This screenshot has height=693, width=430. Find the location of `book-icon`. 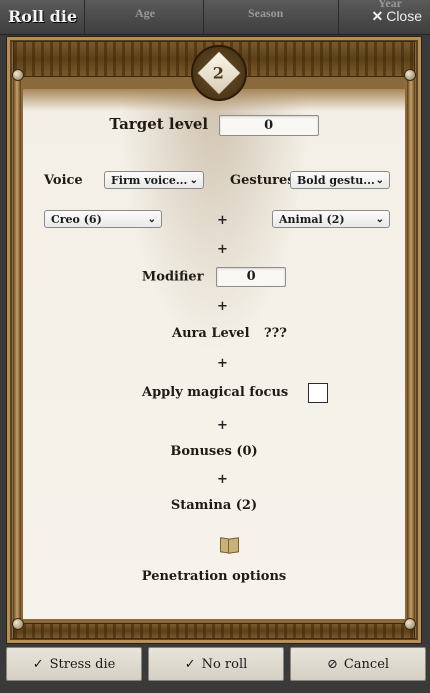

book-icon is located at coordinates (229, 545).